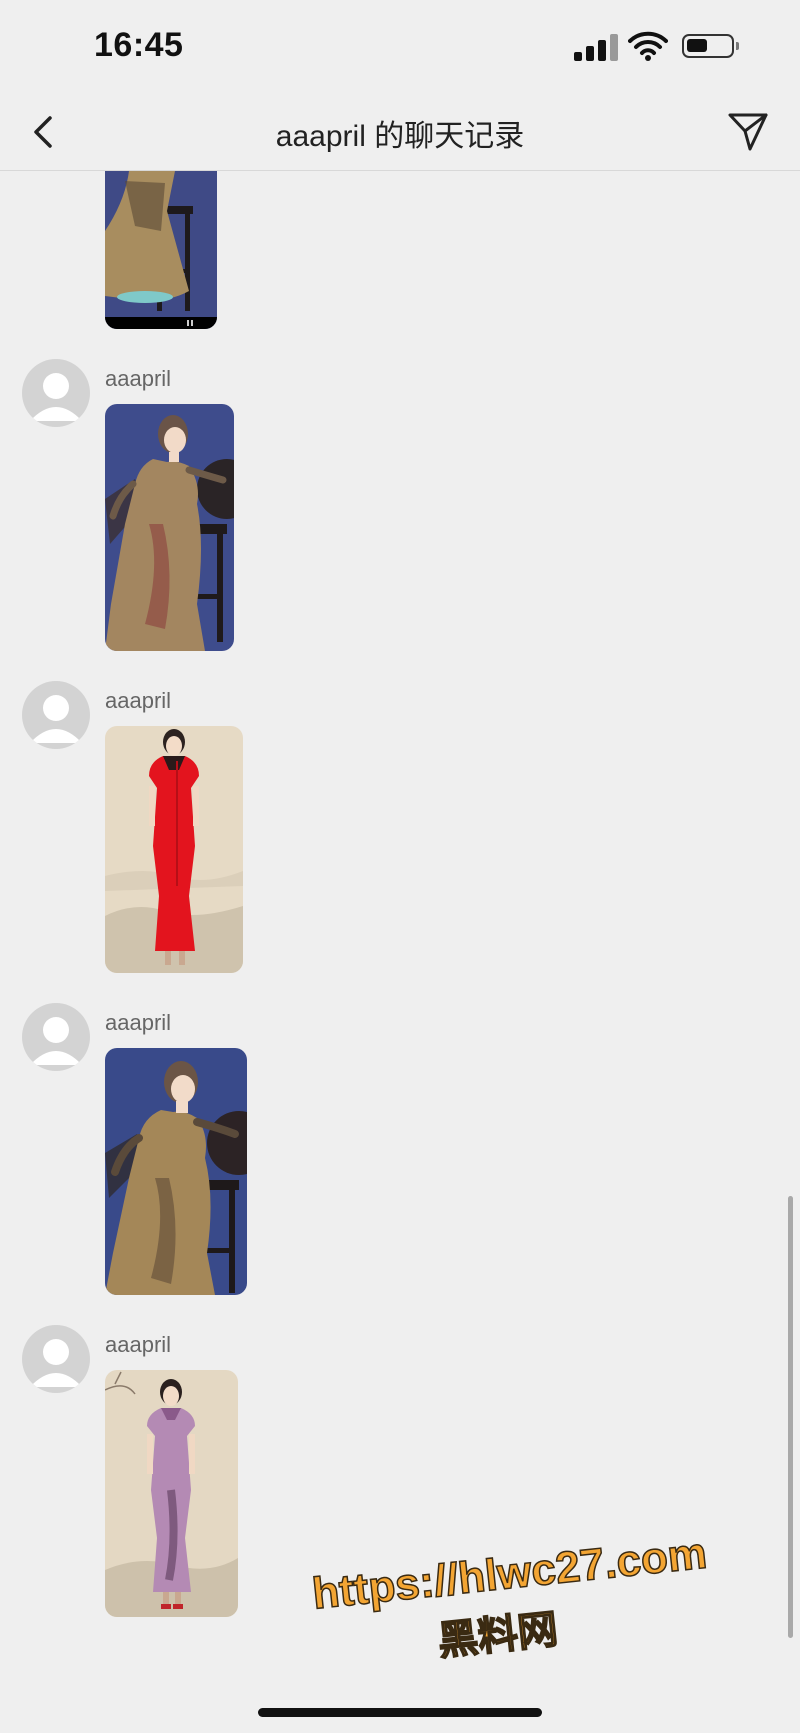  I want to click on paper-plane-icon, so click(748, 131).